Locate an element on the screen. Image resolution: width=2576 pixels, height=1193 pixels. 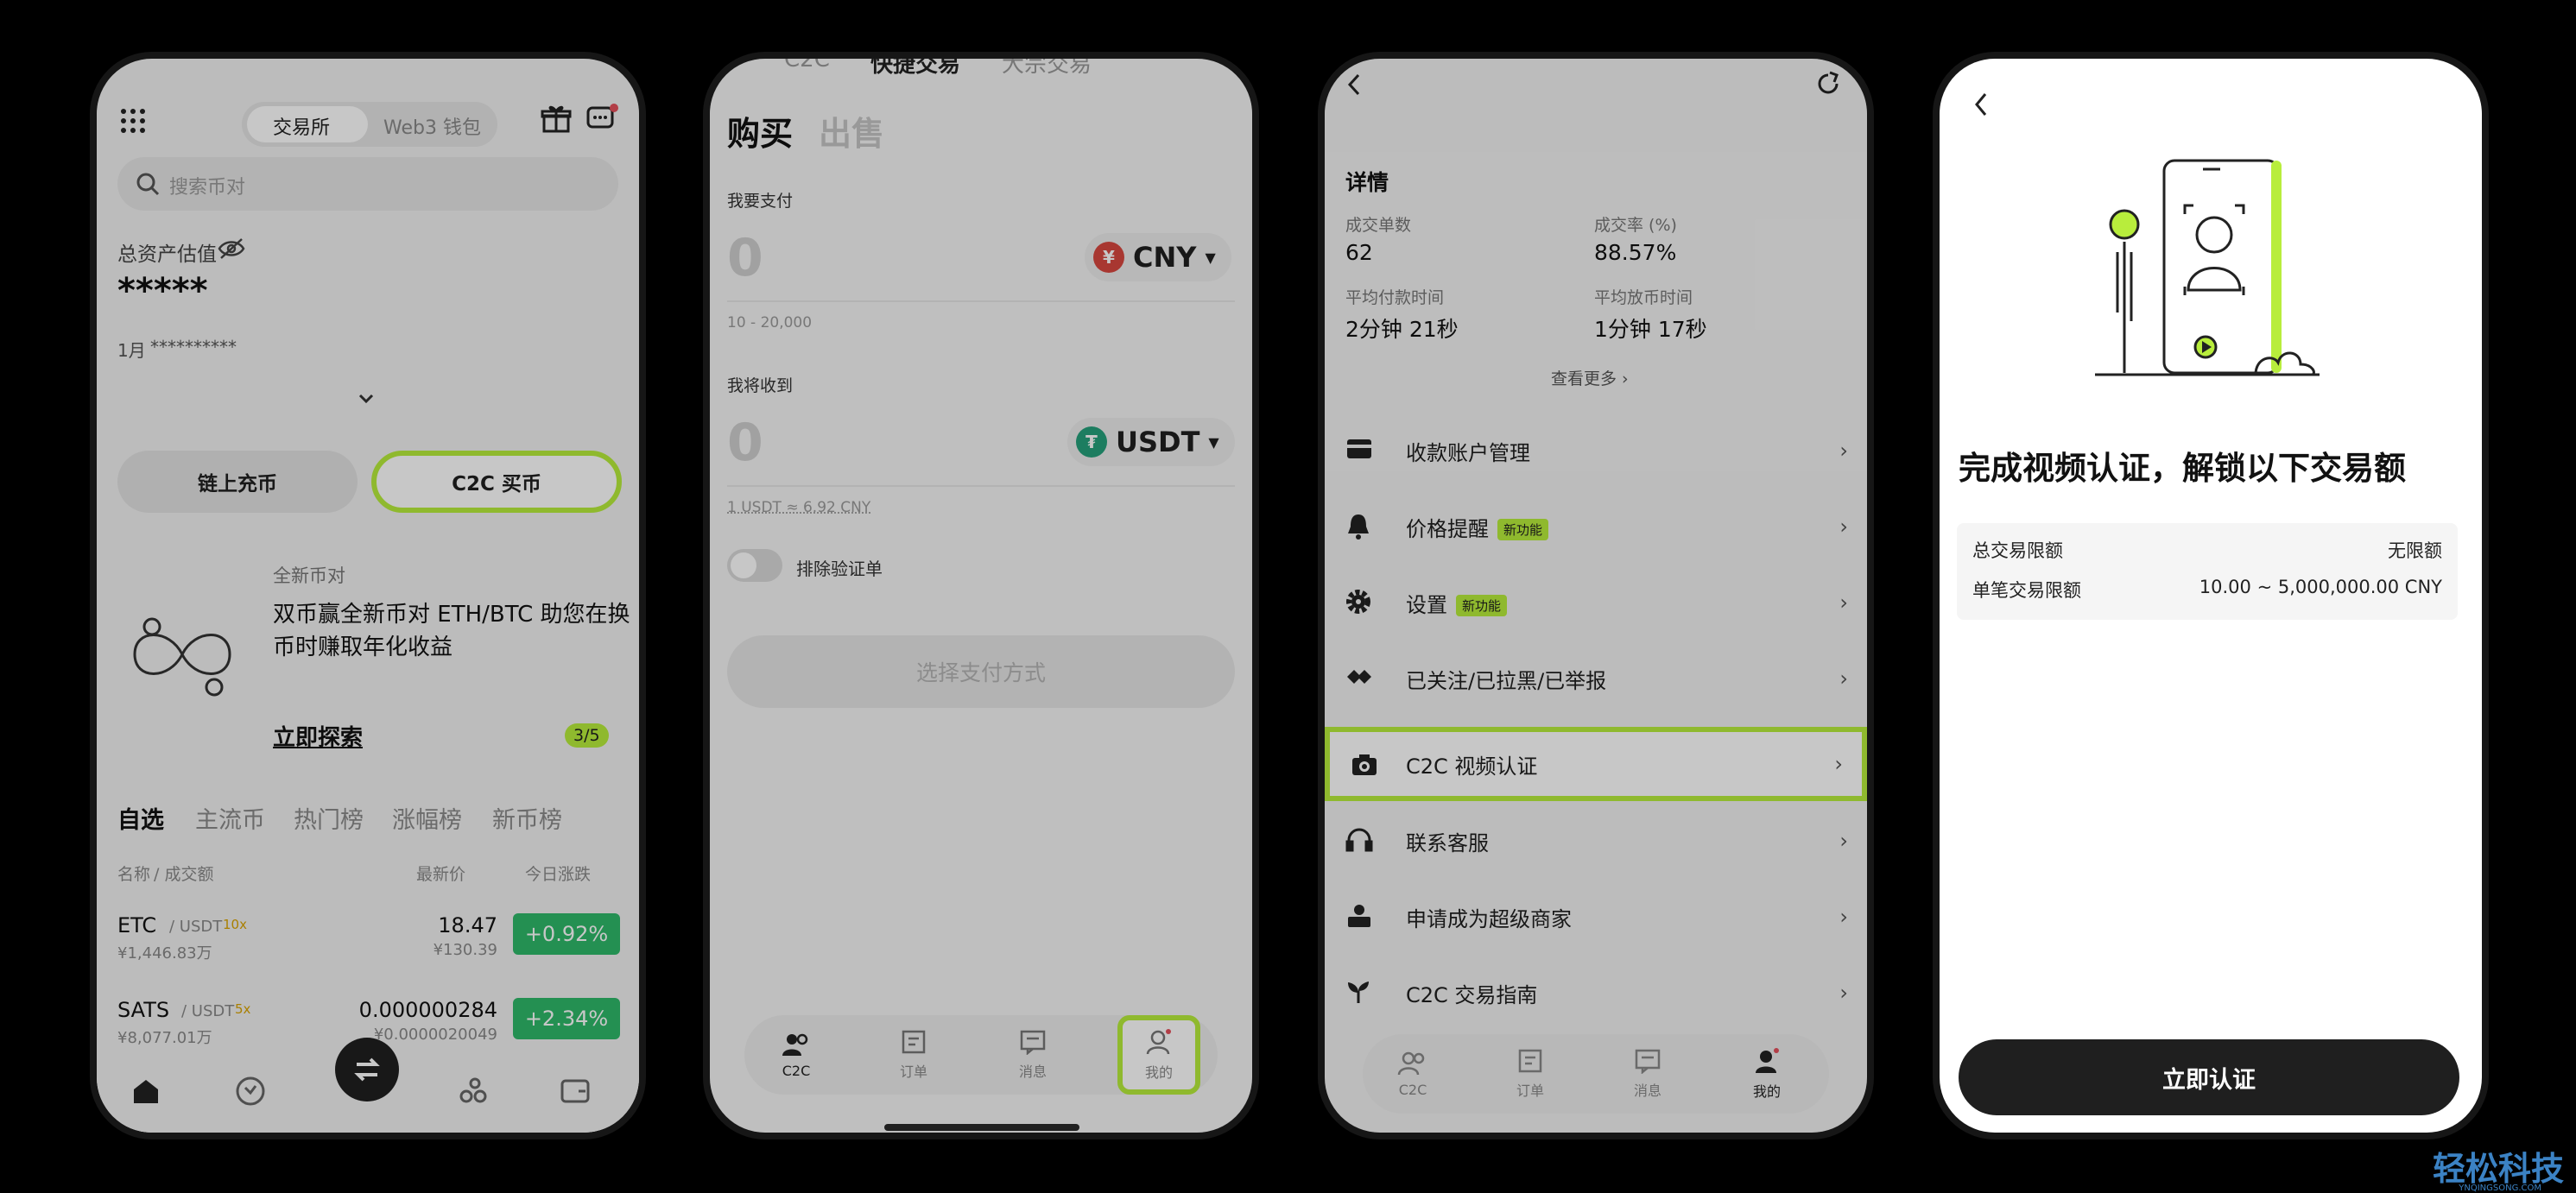
trade-button is located at coordinates (367, 1069).